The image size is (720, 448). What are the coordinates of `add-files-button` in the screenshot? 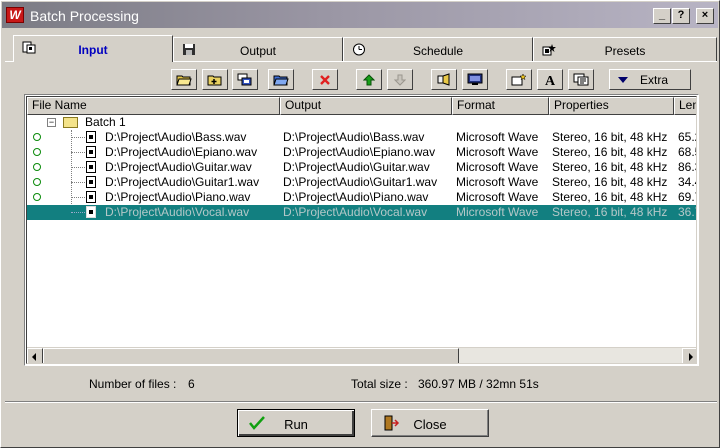 It's located at (245, 79).